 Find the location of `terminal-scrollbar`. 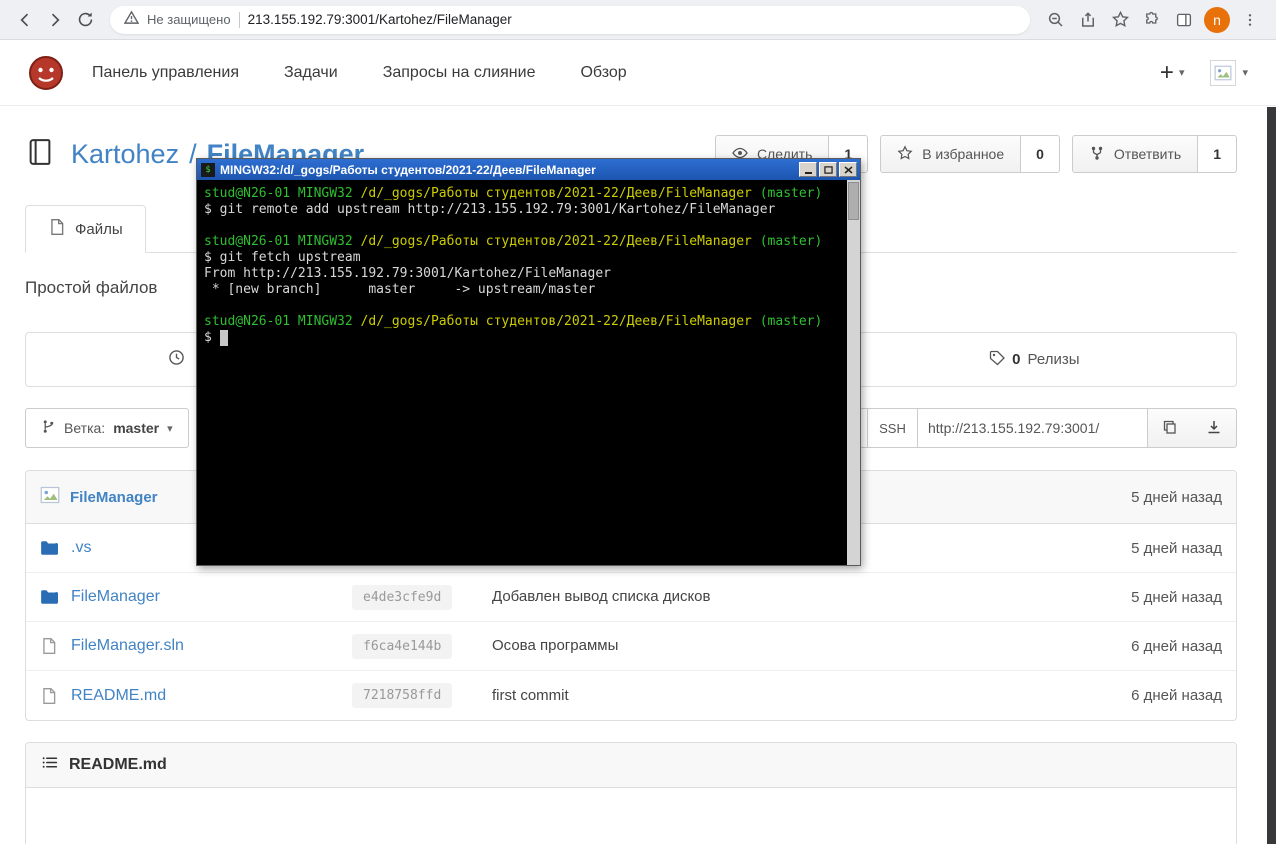

terminal-scrollbar is located at coordinates (853, 372).